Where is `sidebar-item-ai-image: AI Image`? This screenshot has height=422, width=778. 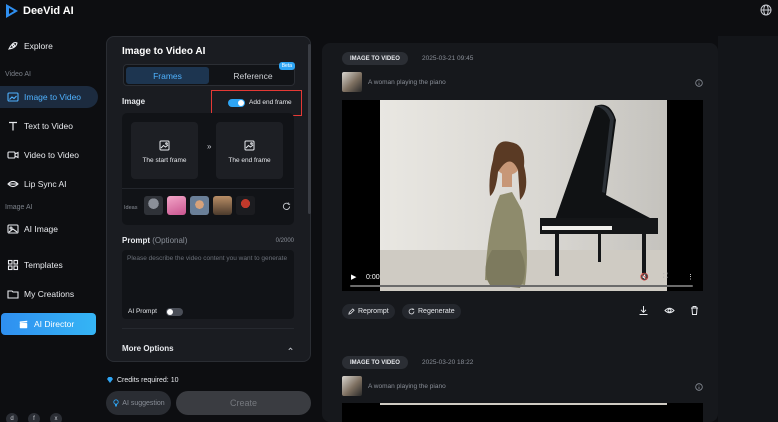 sidebar-item-ai-image: AI Image is located at coordinates (49, 229).